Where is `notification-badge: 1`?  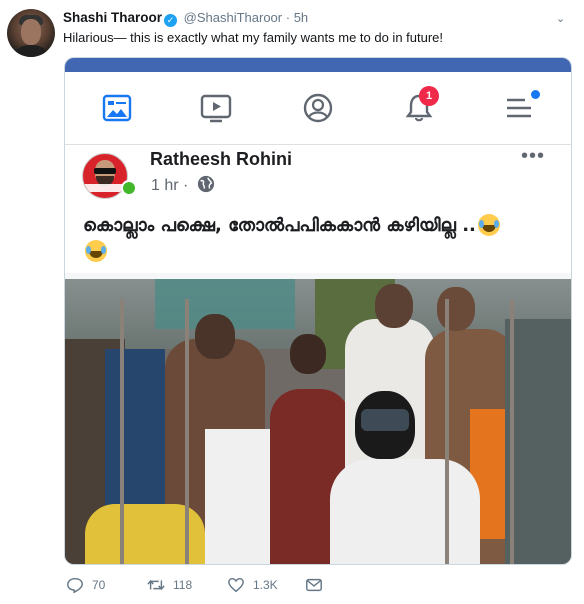 notification-badge: 1 is located at coordinates (429, 96).